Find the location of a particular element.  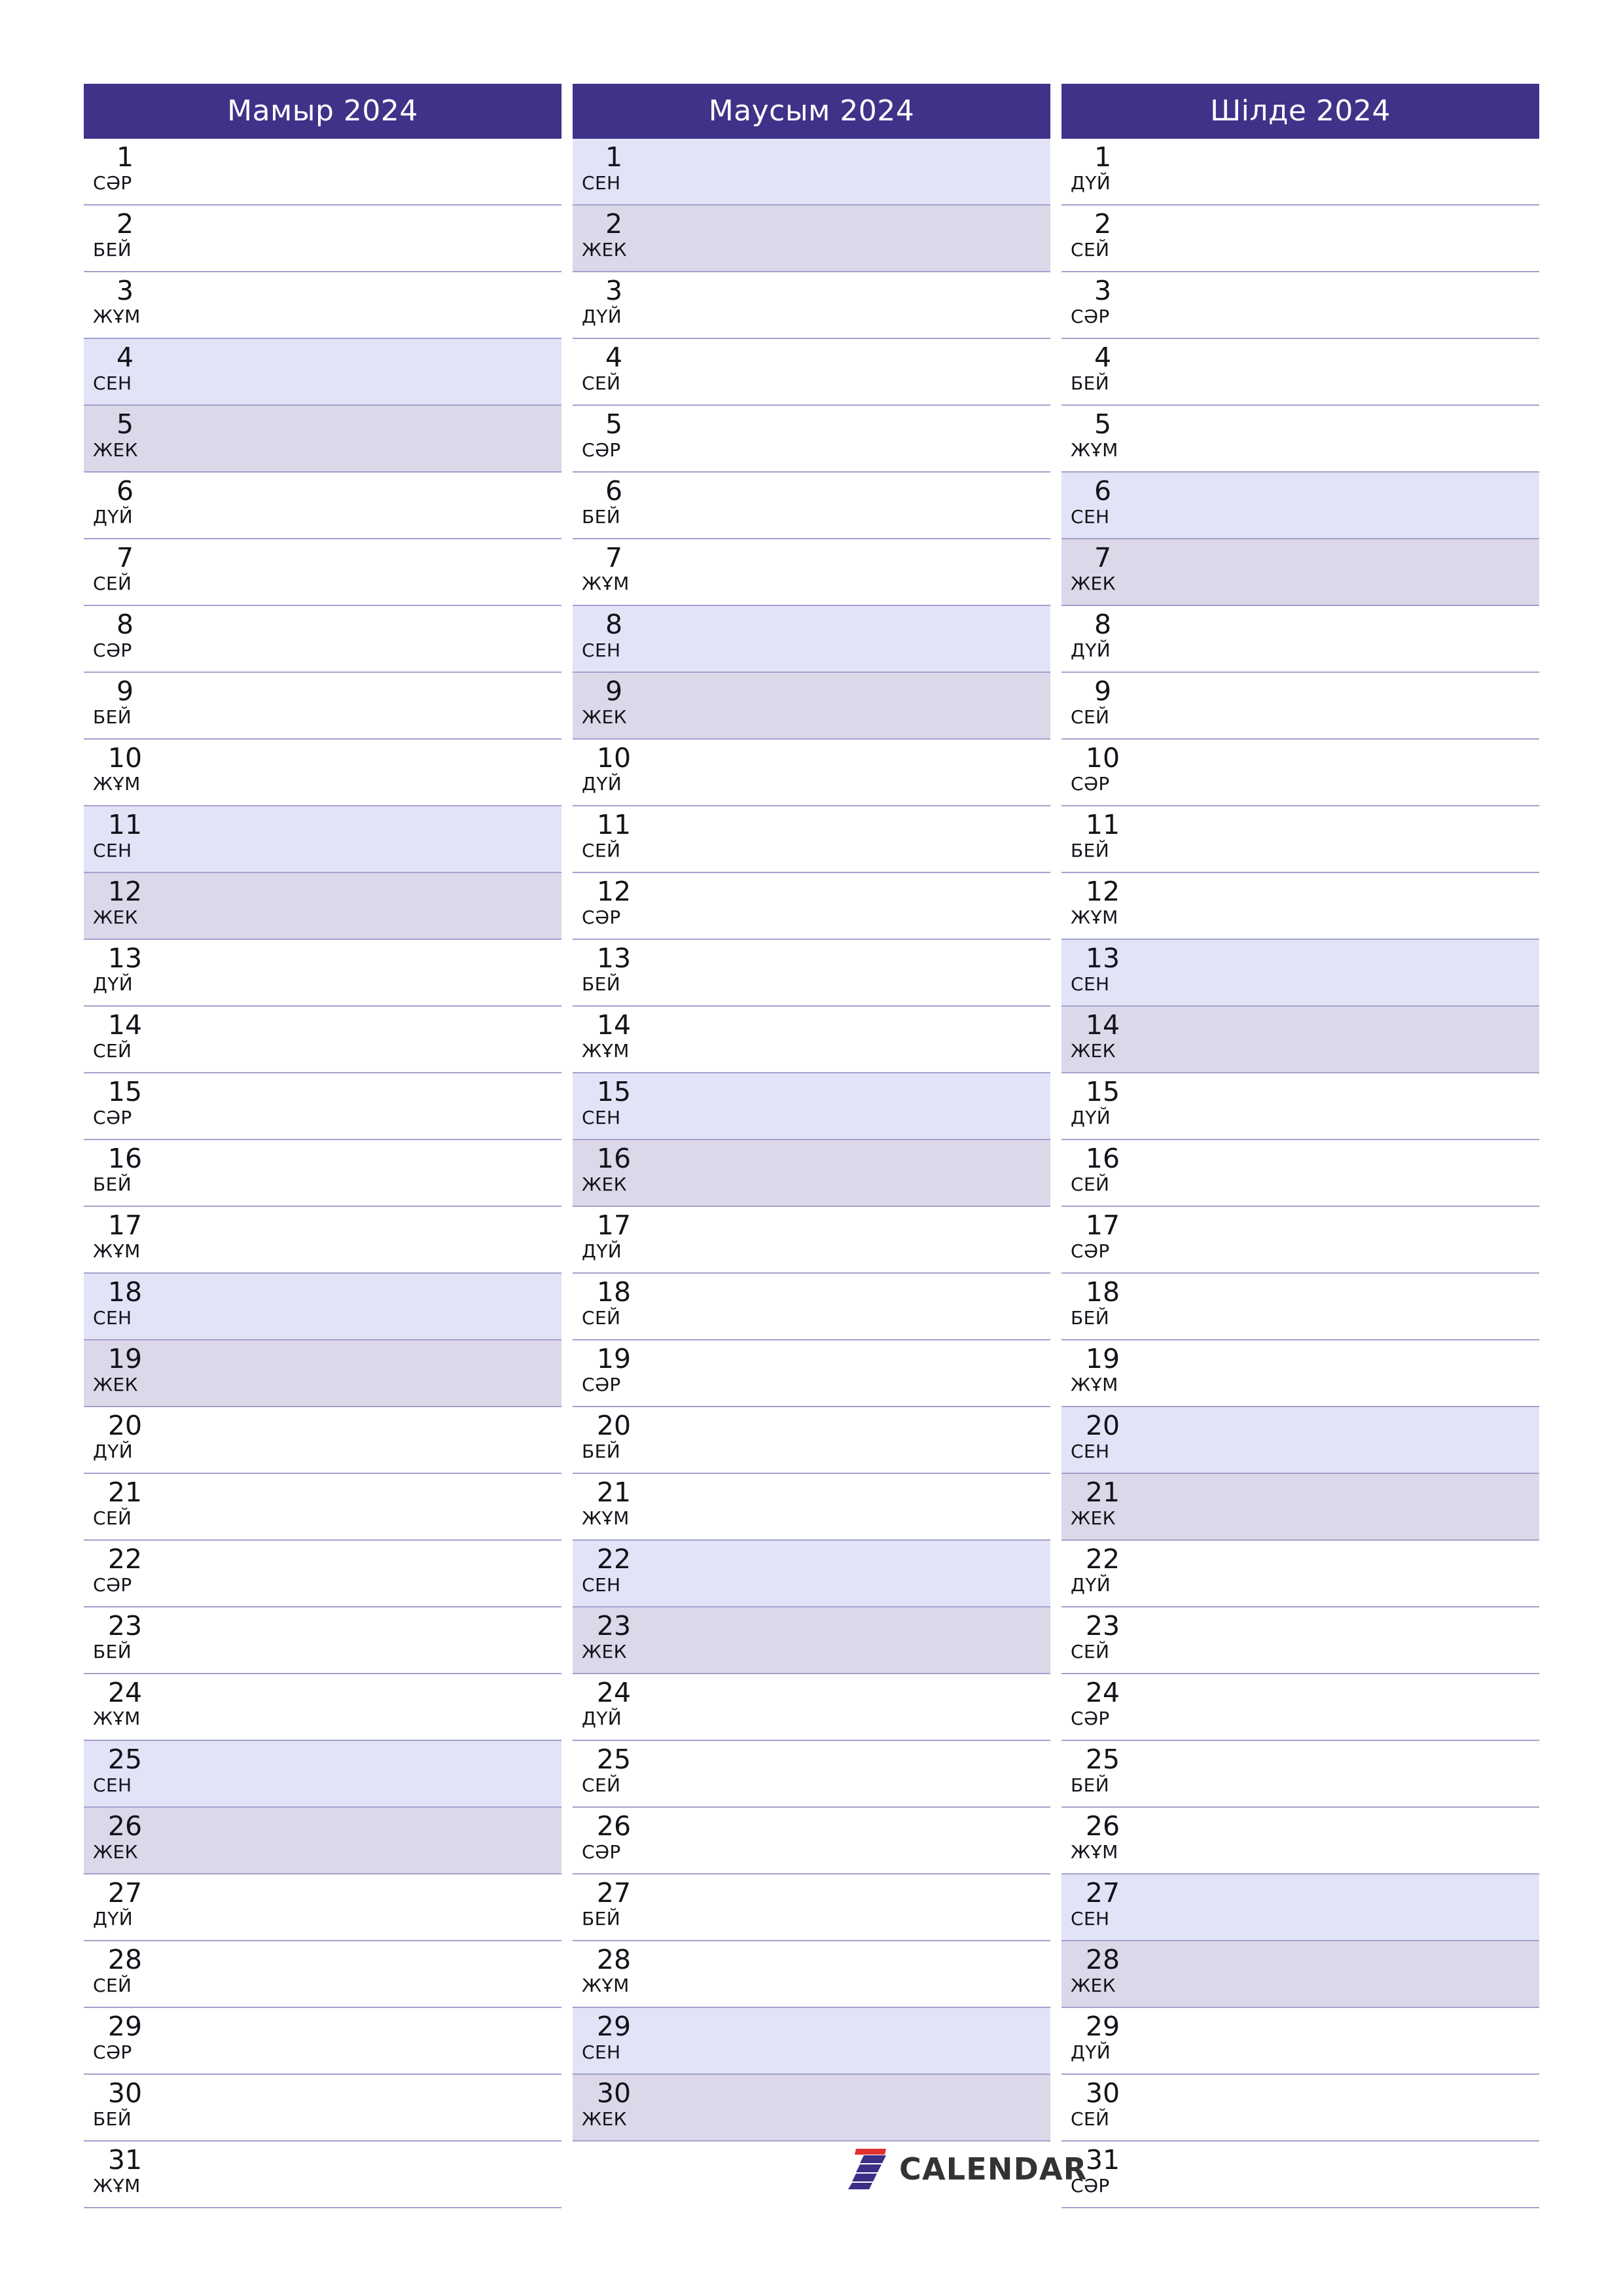

day-row: 18 СЕН is located at coordinates (323, 1307).